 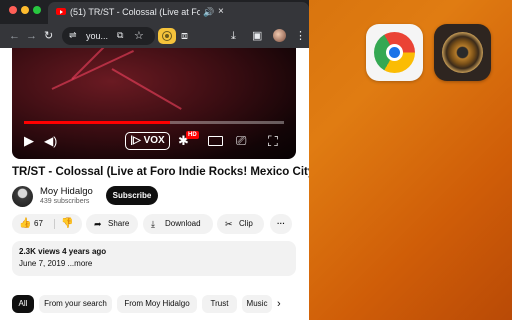 I want to click on minimize-window-button, so click(x=25, y=10).